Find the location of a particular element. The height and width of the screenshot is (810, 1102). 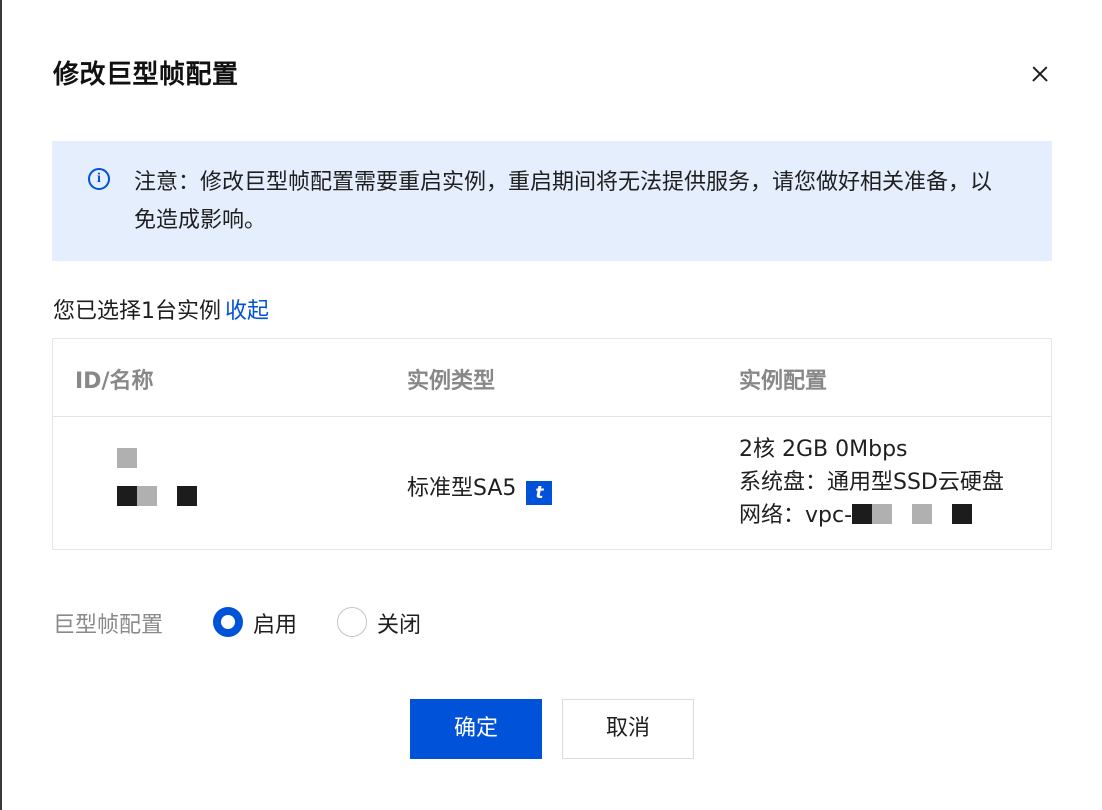

column-header-type: 实例类型 is located at coordinates (451, 381).